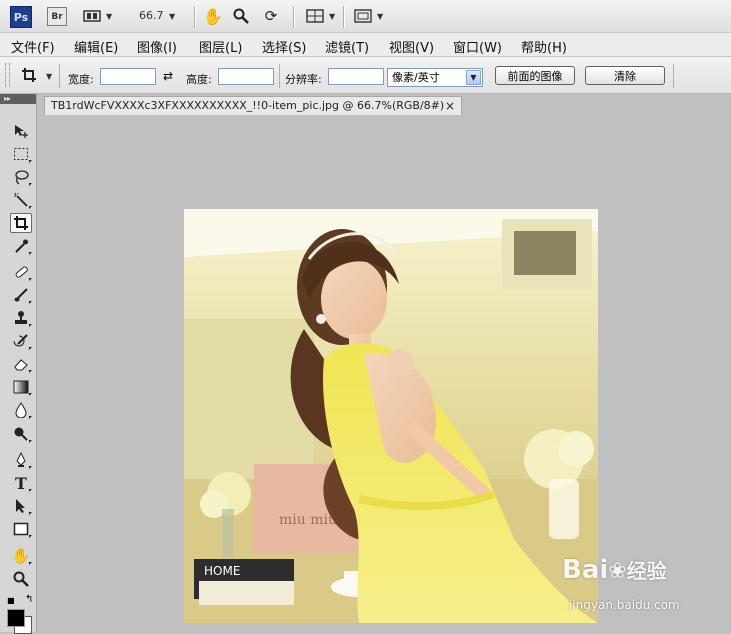  I want to click on menu-filter: 滤镜(T), so click(347, 46).